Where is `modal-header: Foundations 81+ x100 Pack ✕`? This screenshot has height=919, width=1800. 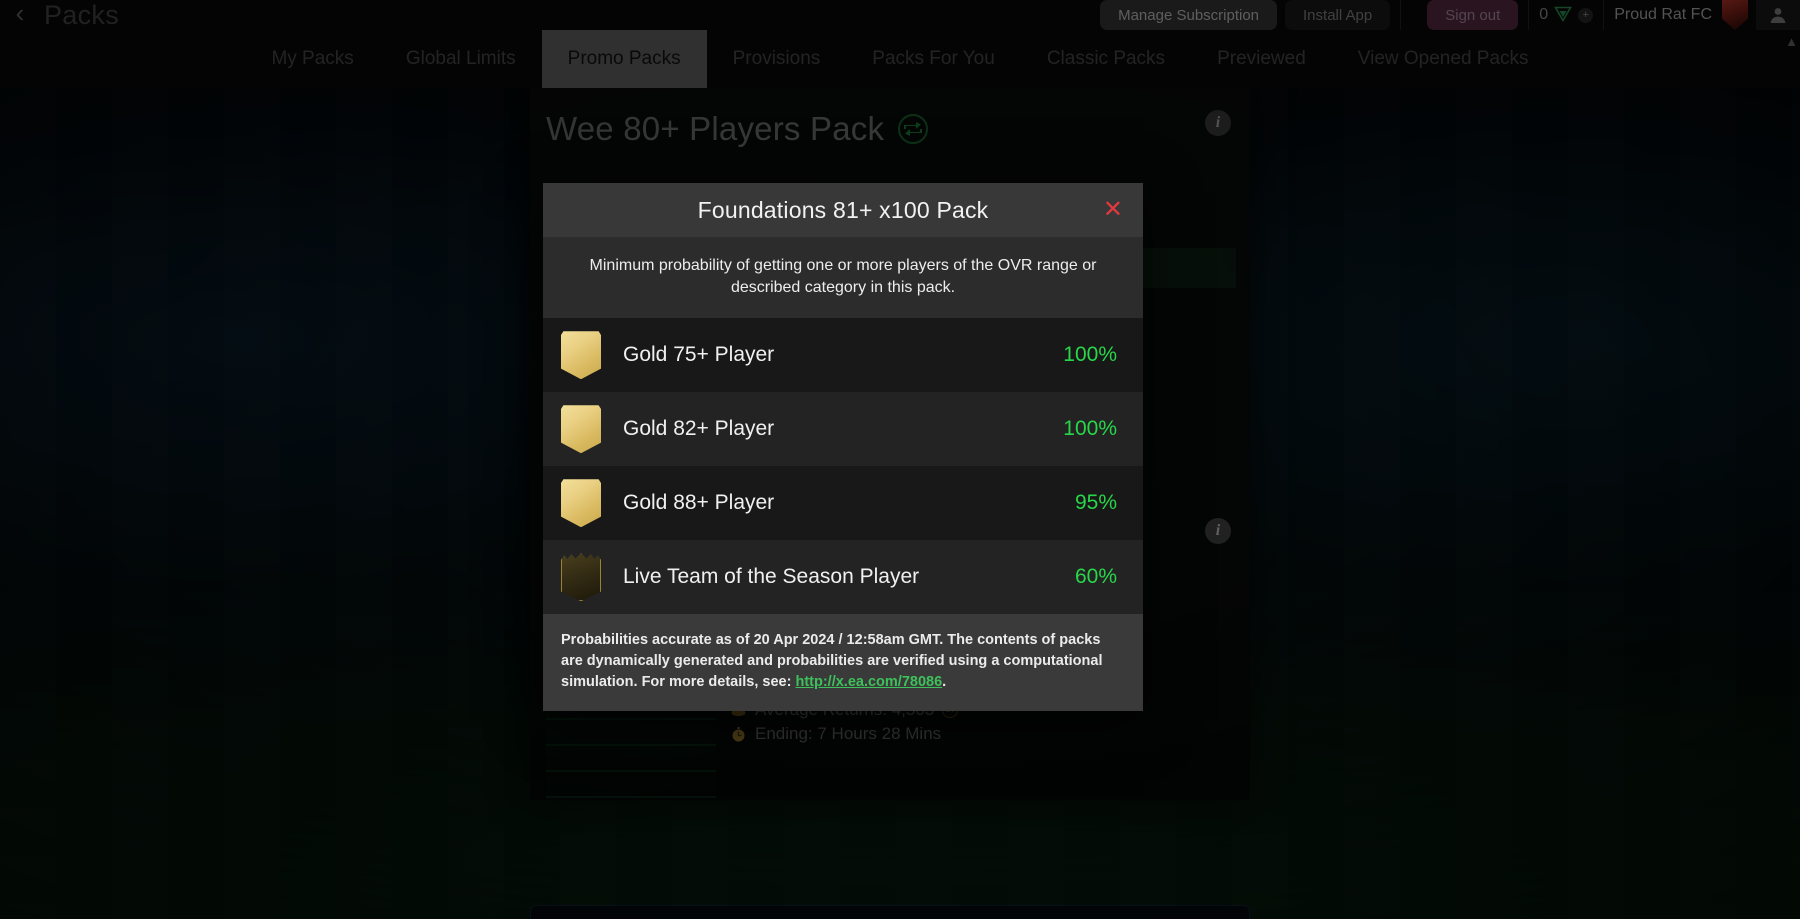 modal-header: Foundations 81+ x100 Pack ✕ is located at coordinates (843, 210).